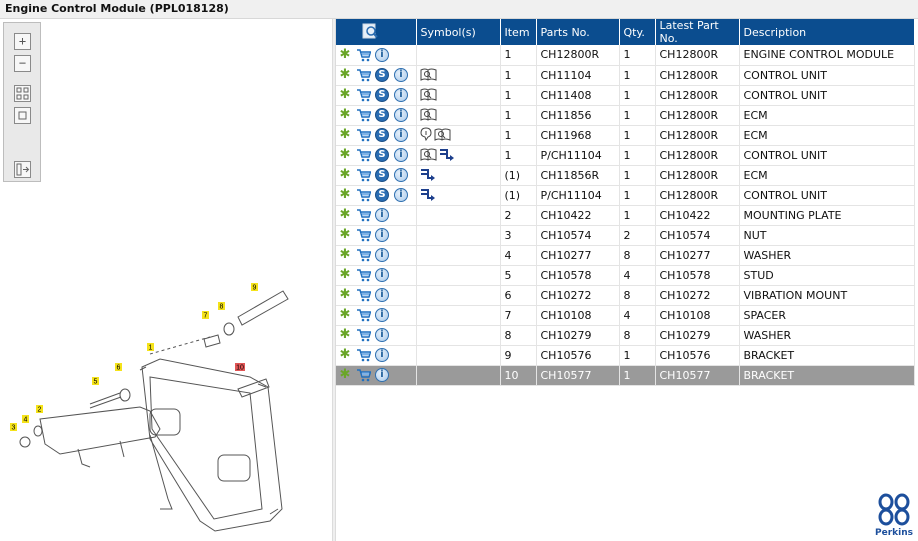 The image size is (918, 541). I want to click on callout-1: 1, so click(150, 347).